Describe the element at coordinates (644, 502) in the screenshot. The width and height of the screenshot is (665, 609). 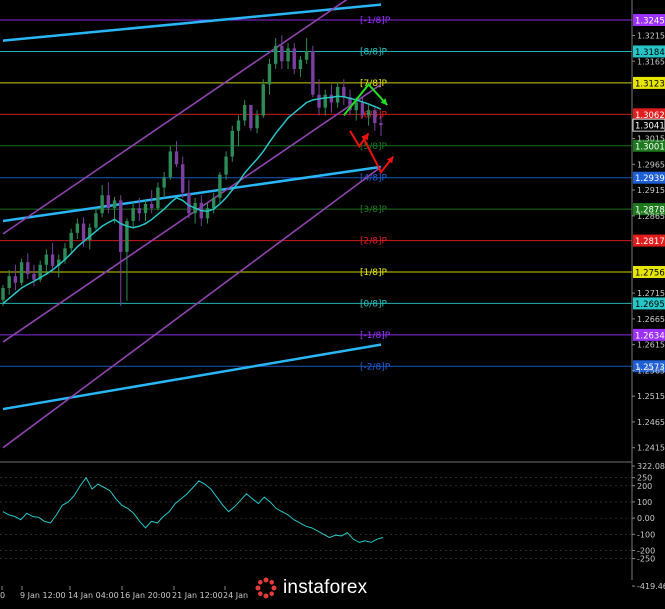
I see `oscillator-tick-label: 100` at that location.